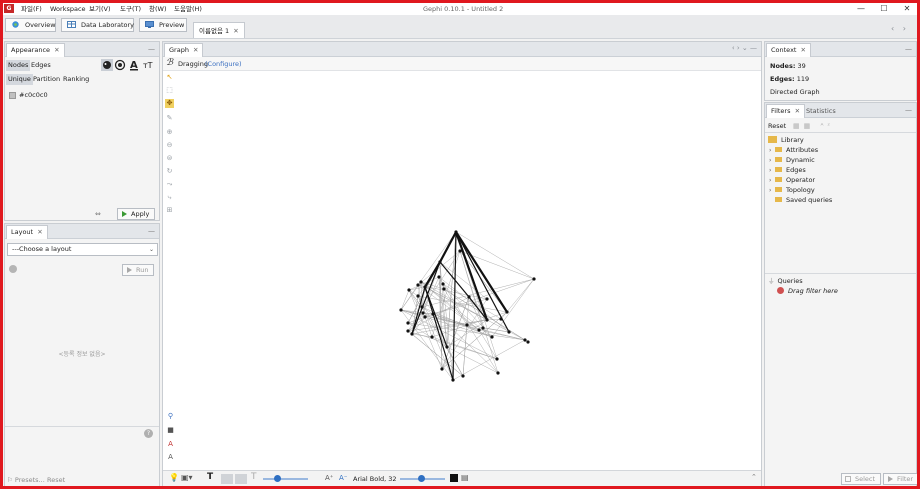 Image resolution: width=920 pixels, height=489 pixels. What do you see at coordinates (19, 79) in the screenshot?
I see `tab-unique: Unique` at bounding box center [19, 79].